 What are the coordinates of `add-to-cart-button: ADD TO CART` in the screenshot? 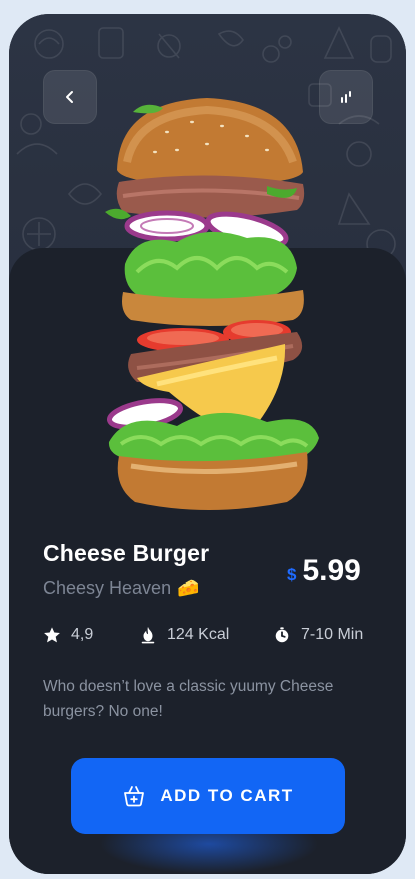 It's located at (208, 796).